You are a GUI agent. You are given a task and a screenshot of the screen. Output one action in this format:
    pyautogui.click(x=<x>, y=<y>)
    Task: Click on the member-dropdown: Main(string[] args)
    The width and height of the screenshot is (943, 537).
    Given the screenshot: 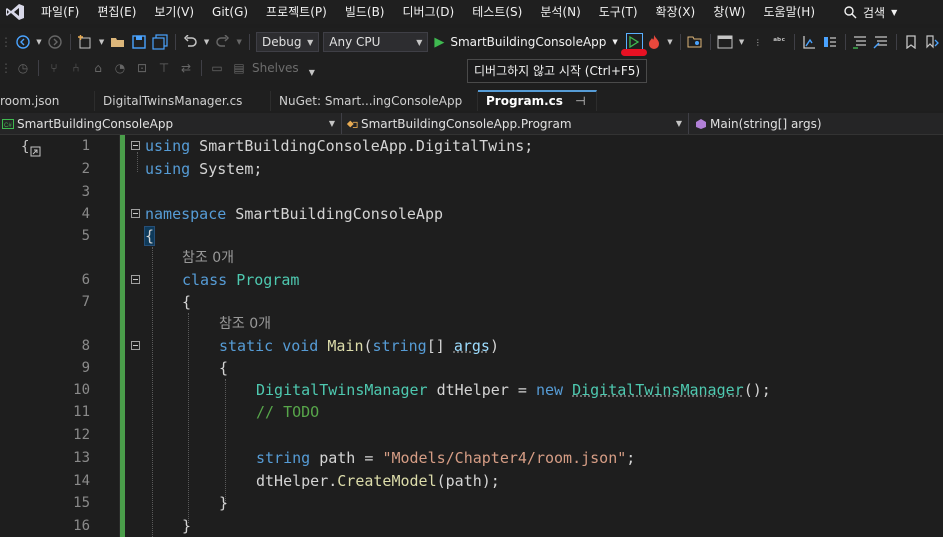 What is the action you would take?
    pyautogui.click(x=816, y=123)
    